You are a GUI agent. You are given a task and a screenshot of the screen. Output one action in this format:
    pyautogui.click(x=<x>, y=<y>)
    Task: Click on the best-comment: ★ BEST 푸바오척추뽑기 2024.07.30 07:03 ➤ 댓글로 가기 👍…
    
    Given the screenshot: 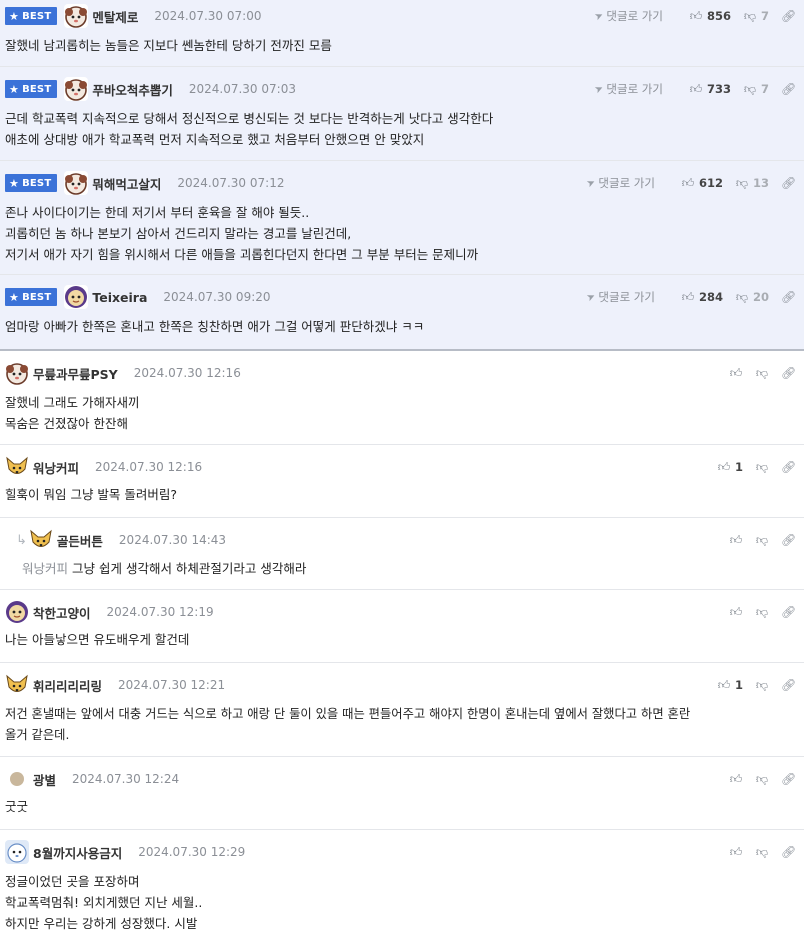 What is the action you would take?
    pyautogui.click(x=402, y=114)
    